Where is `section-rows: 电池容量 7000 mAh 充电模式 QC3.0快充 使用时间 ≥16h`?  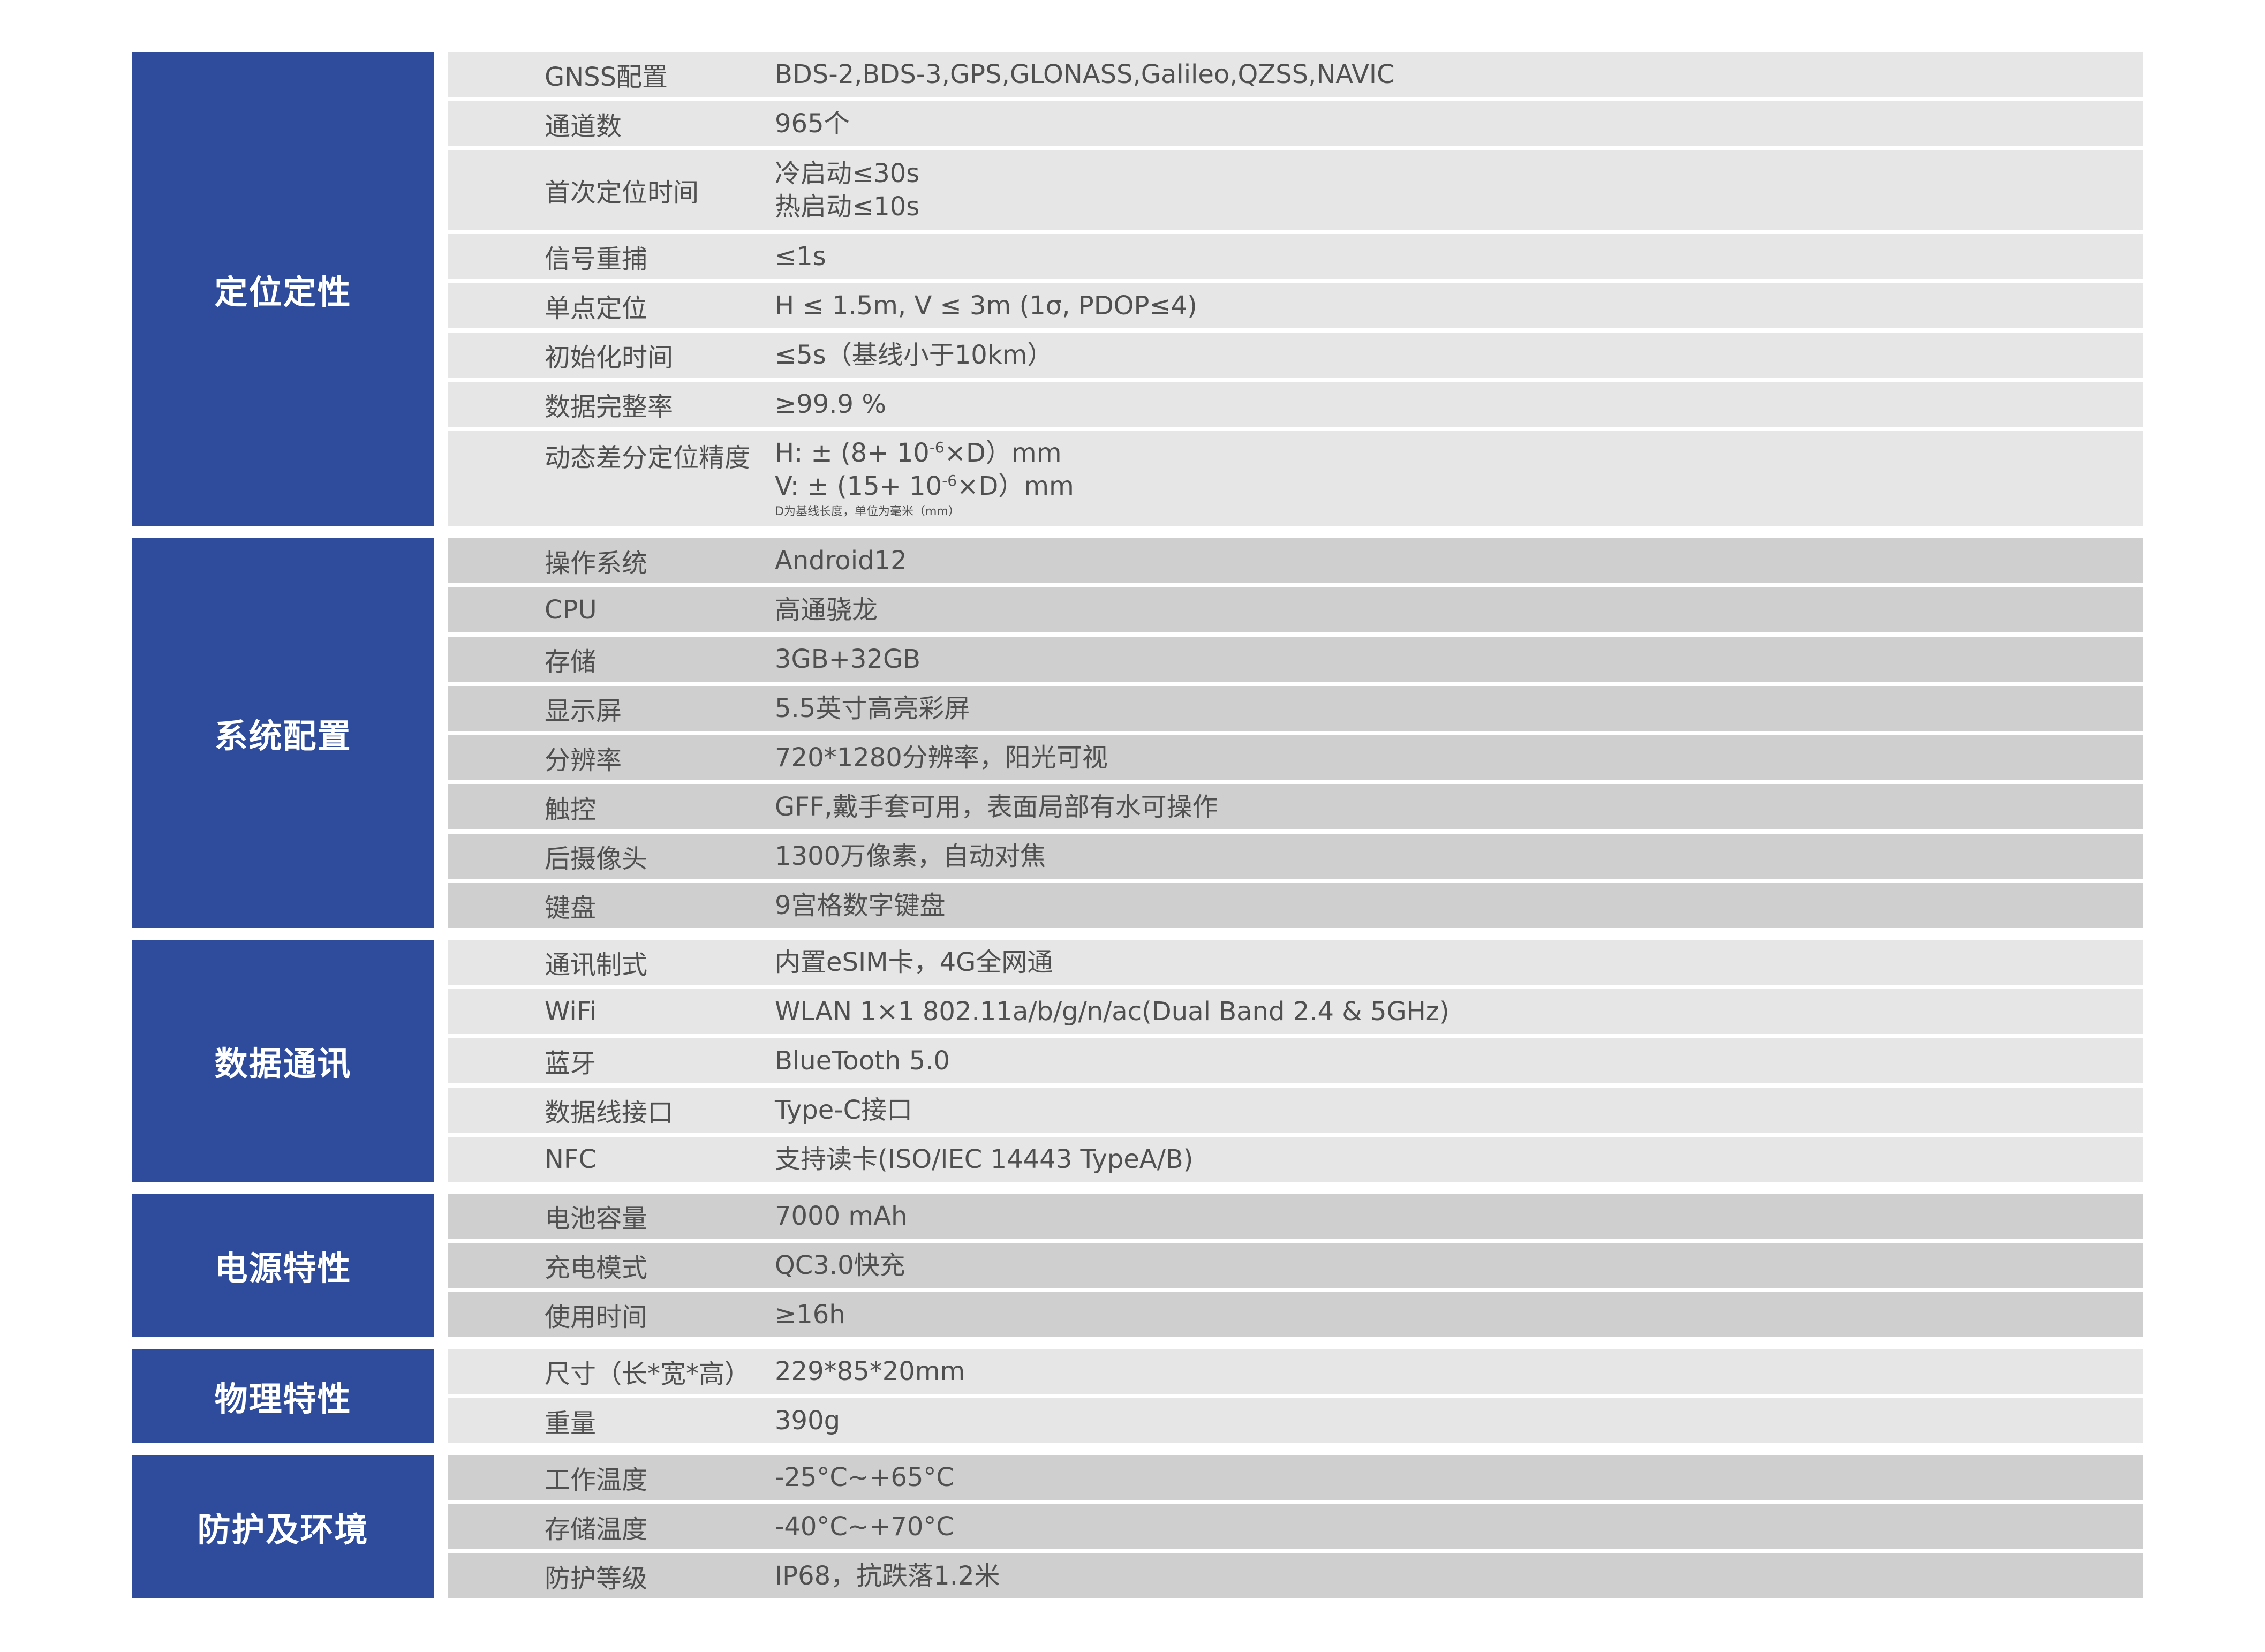 section-rows: 电池容量 7000 mAh 充电模式 QC3.0快充 使用时间 ≥16h is located at coordinates (1296, 1265).